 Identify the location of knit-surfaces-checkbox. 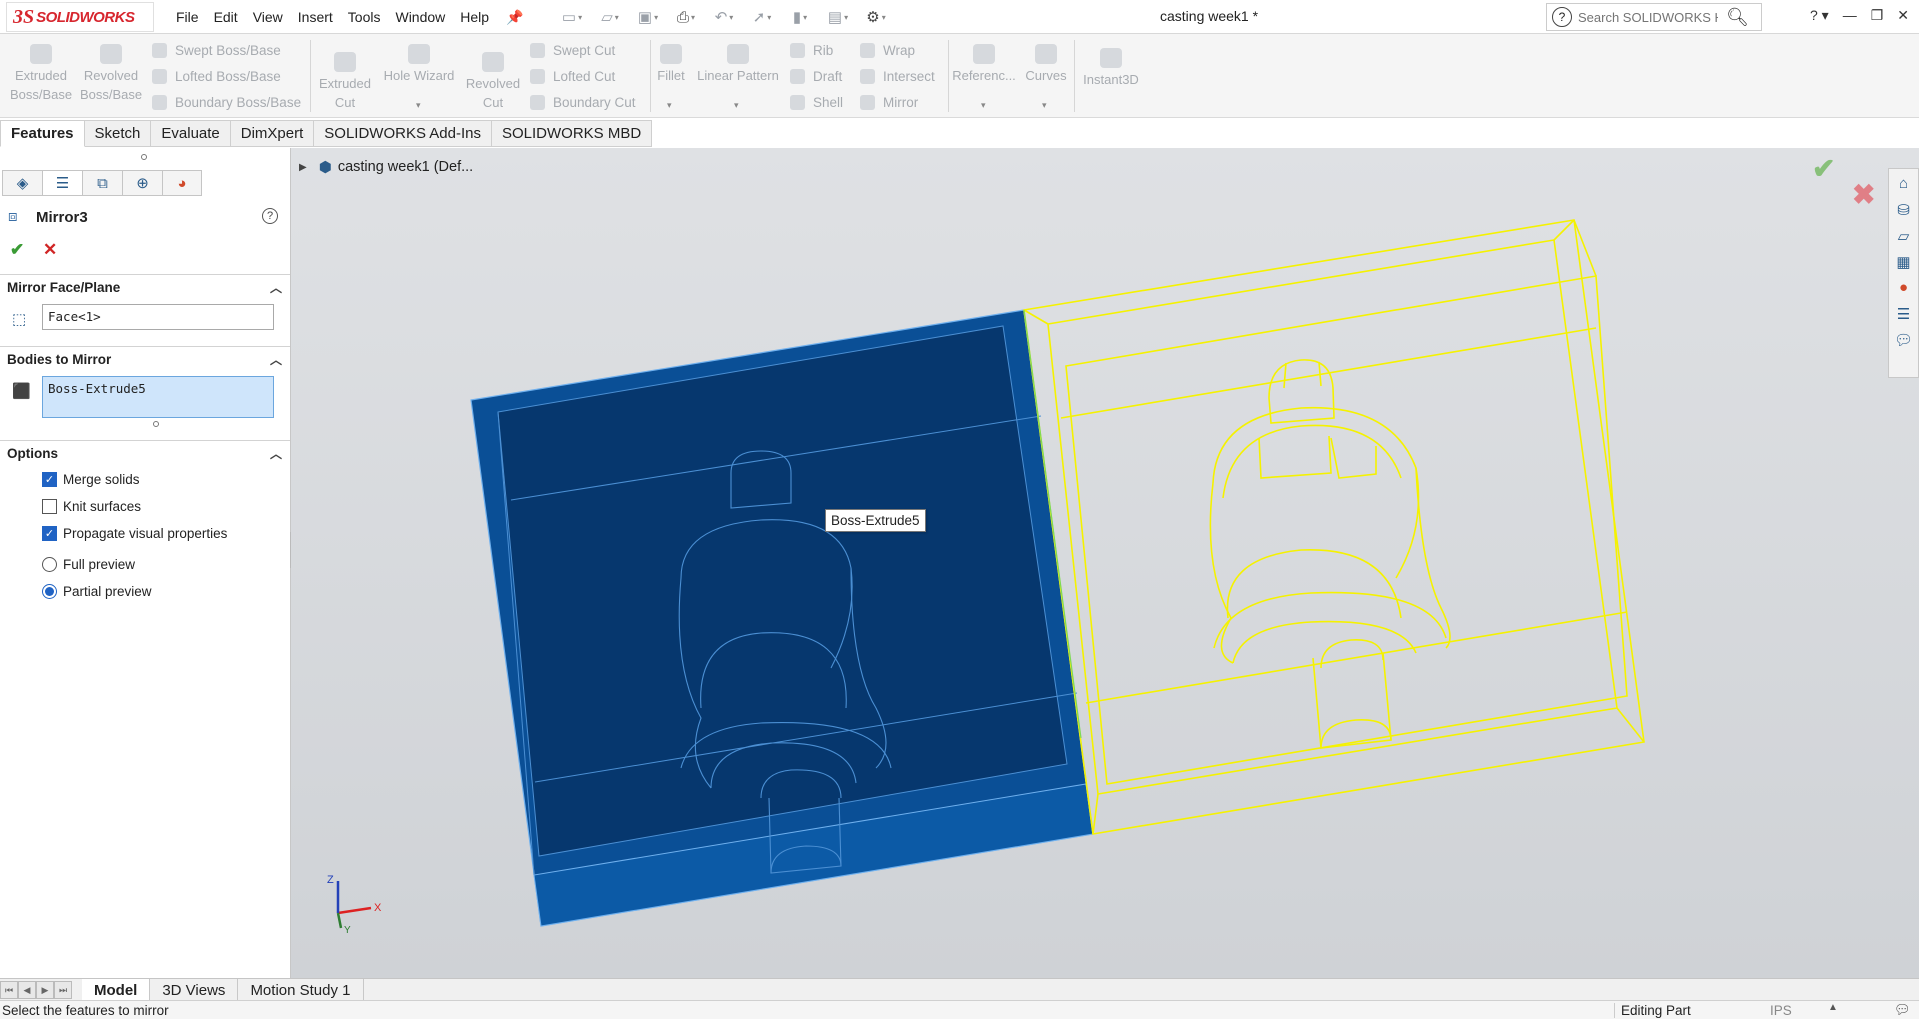
(49, 506).